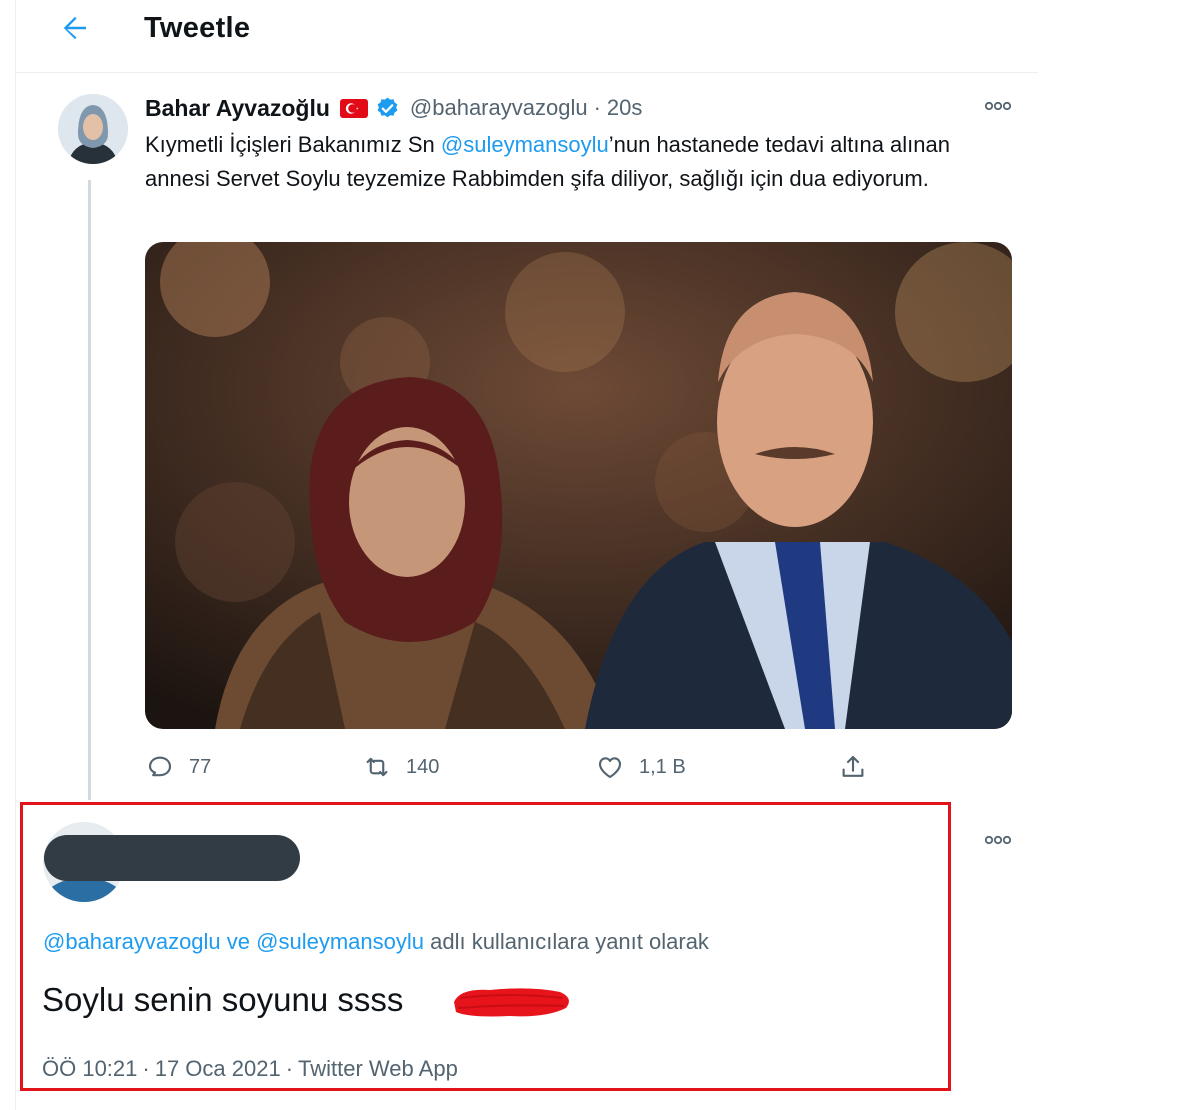  What do you see at coordinates (237, 108) in the screenshot?
I see `author-name: Bahar Ayvazoğlu` at bounding box center [237, 108].